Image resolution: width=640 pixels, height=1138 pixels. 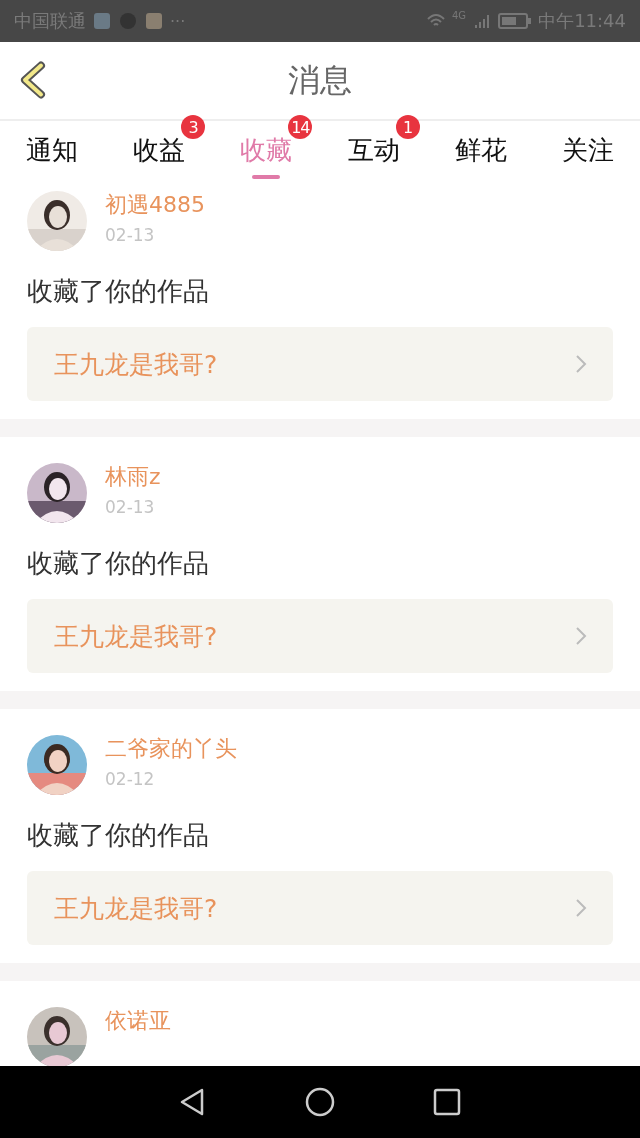 What do you see at coordinates (193, 127) in the screenshot?
I see `count-badge: 3` at bounding box center [193, 127].